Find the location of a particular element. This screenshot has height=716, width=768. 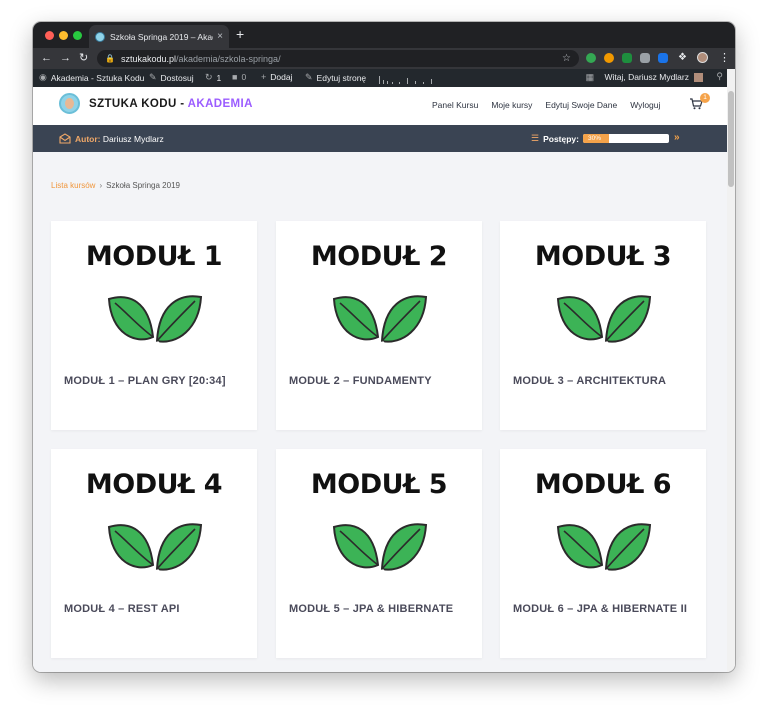

logo-avatar is located at coordinates (69, 103).